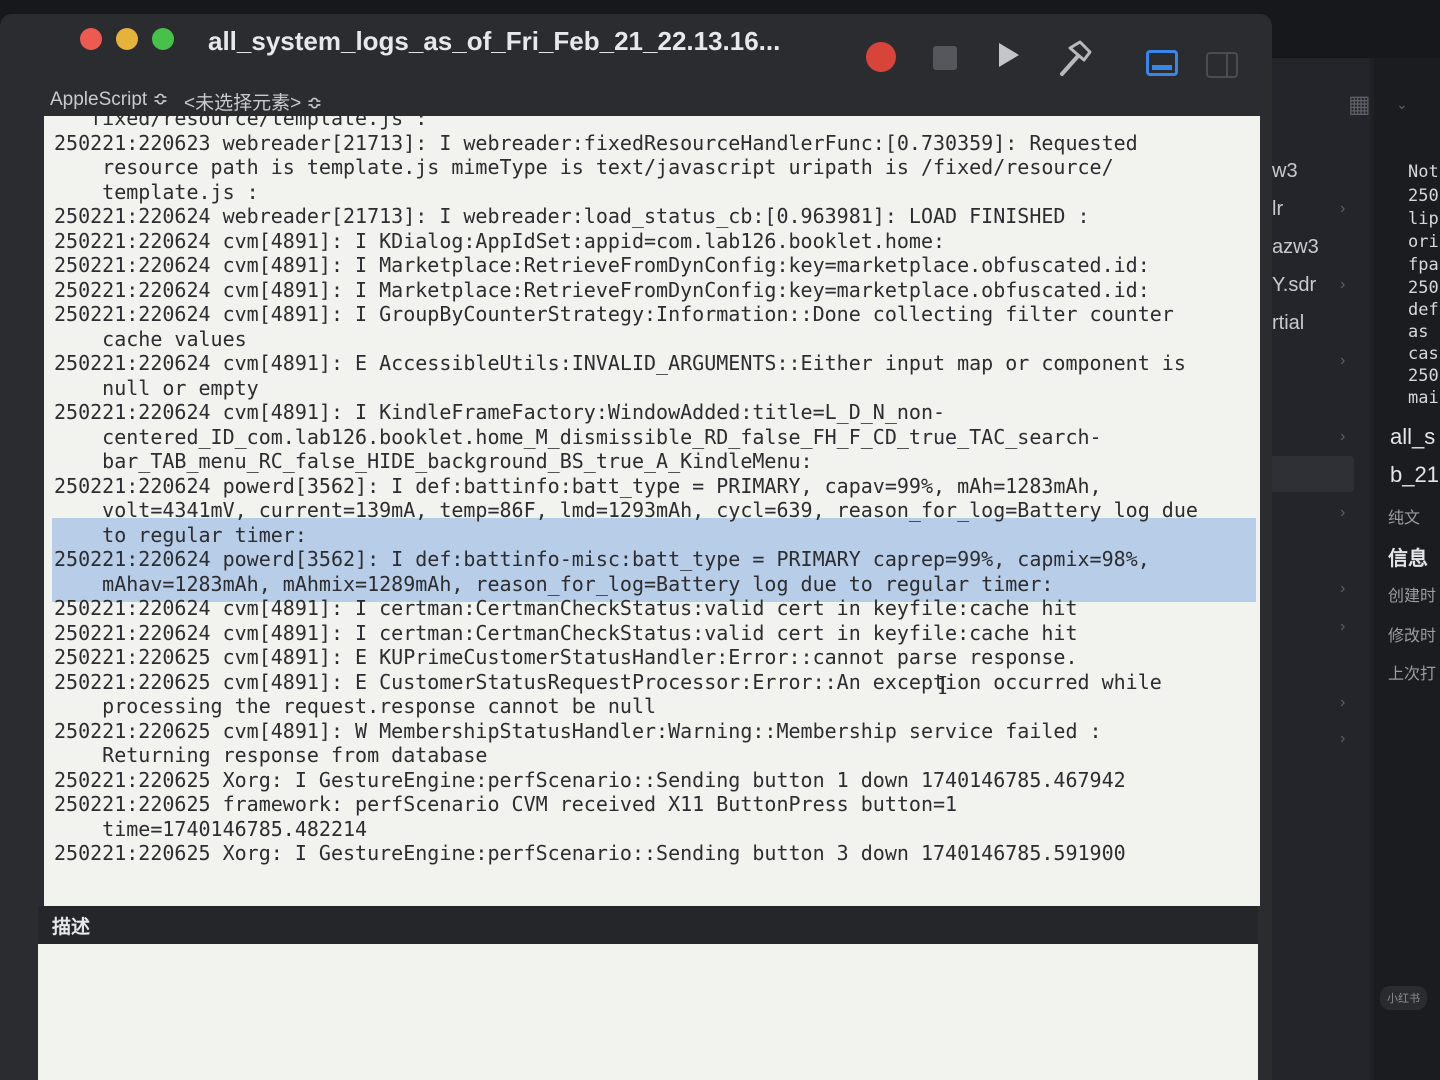 Image resolution: width=1440 pixels, height=1080 pixels. Describe the element at coordinates (1404, 518) in the screenshot. I see `file-kind: 纯文` at that location.